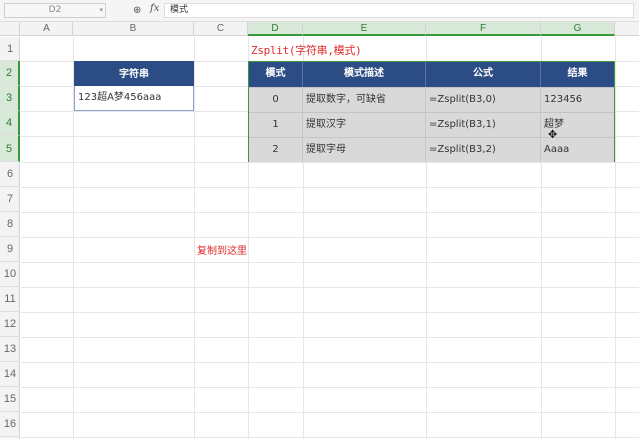 Image resolution: width=639 pixels, height=439 pixels. What do you see at coordinates (10, 424) in the screenshot?
I see `row-header-16: 16` at bounding box center [10, 424].